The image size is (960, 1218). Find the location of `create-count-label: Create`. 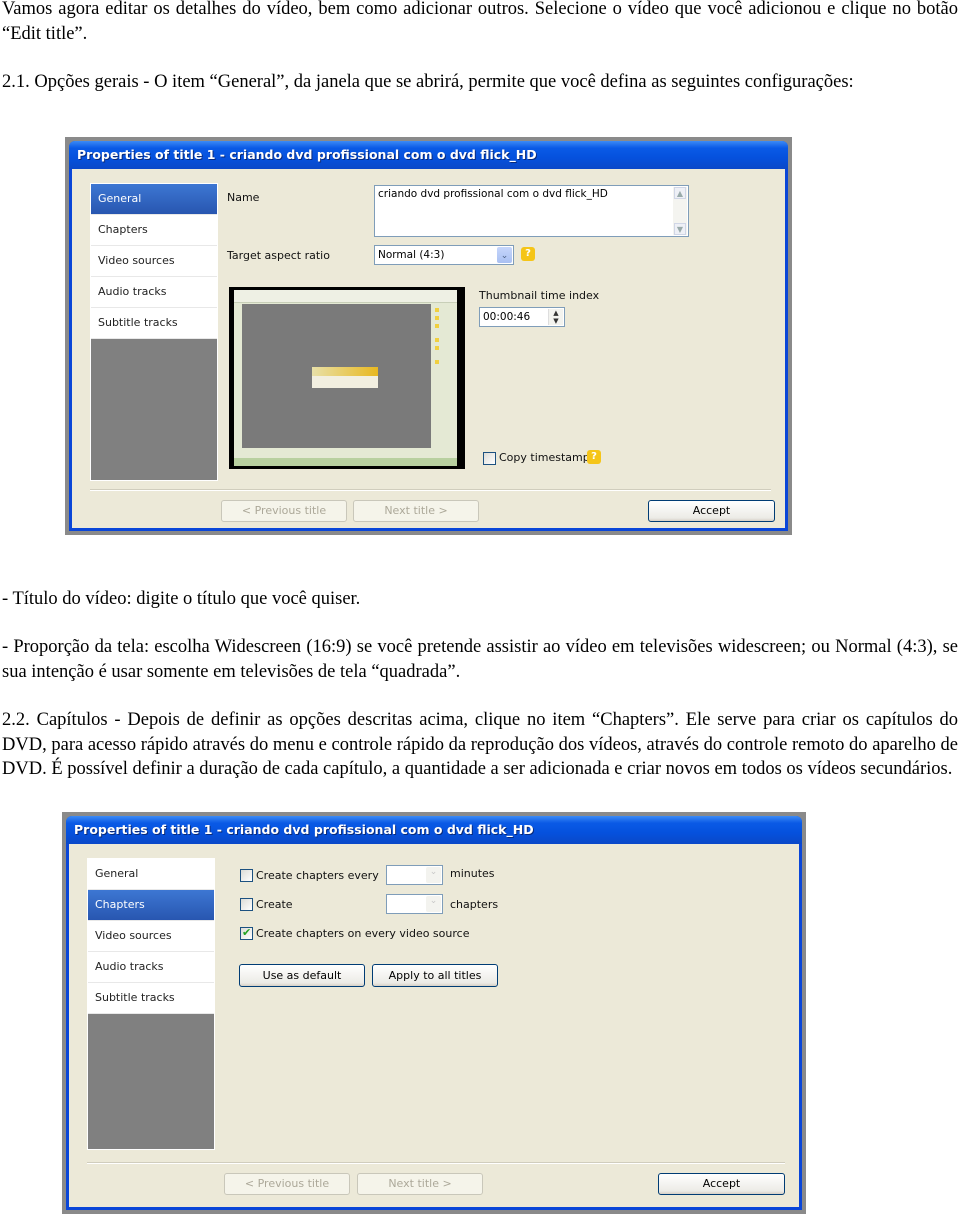

create-count-label: Create is located at coordinates (274, 904).